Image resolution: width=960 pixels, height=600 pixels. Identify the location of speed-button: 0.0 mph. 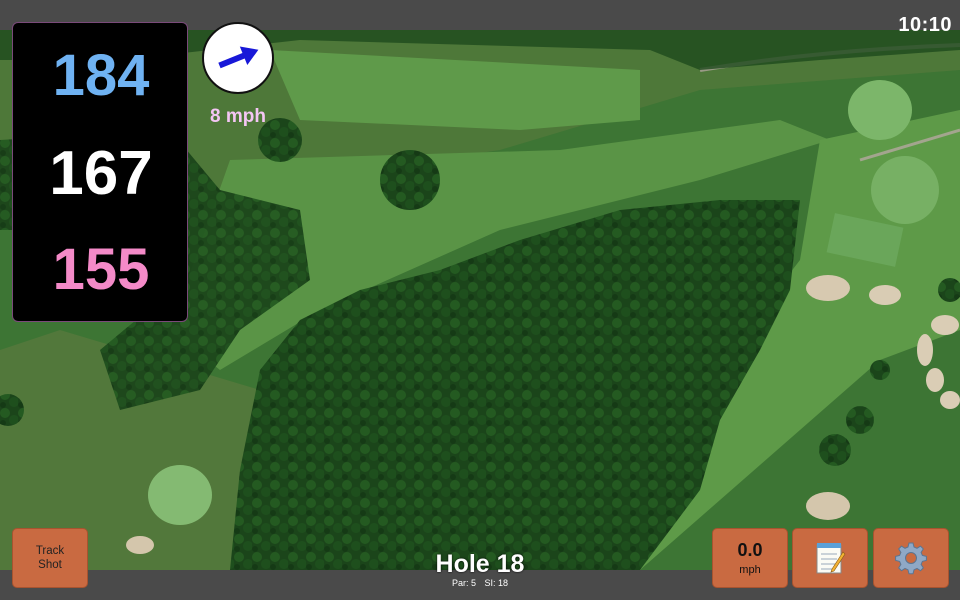
(750, 558).